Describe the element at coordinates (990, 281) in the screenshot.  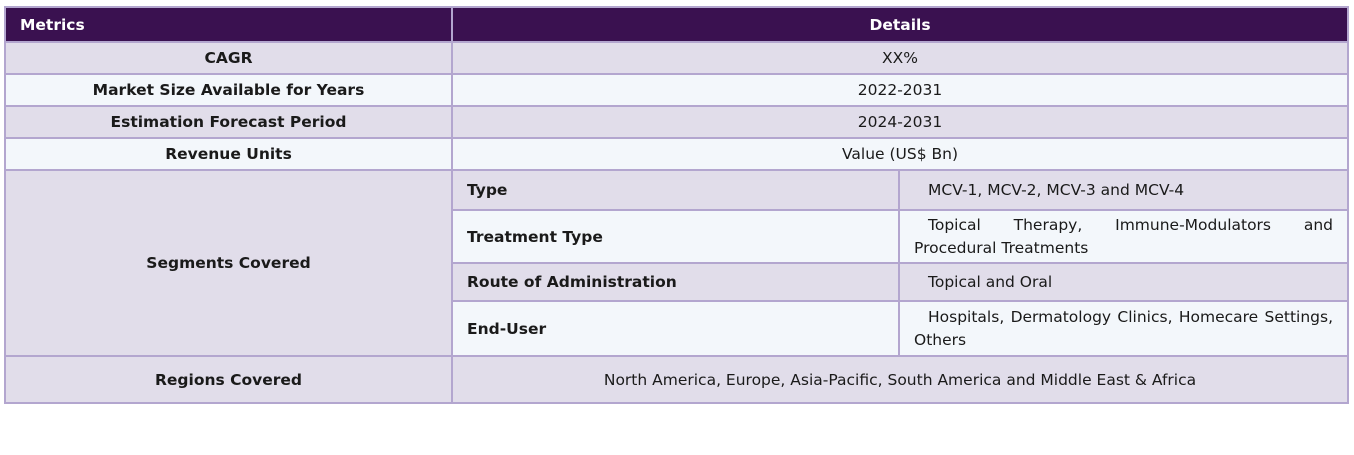
I see `segment-value-text: Topical and Oral` at that location.